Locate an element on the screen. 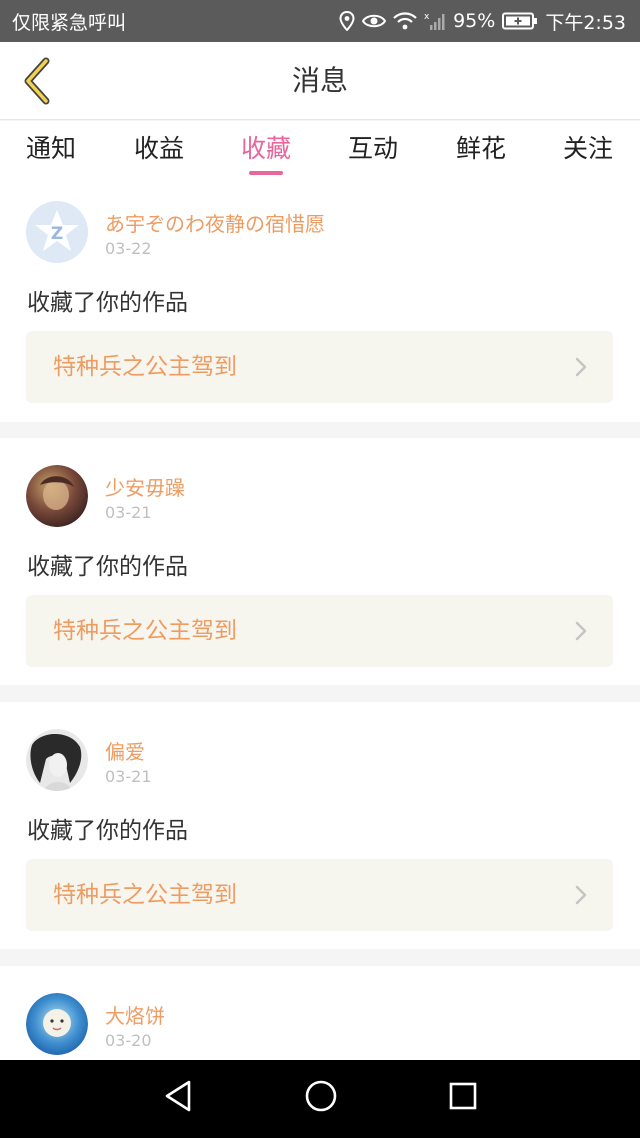  avatar: Z is located at coordinates (57, 232).